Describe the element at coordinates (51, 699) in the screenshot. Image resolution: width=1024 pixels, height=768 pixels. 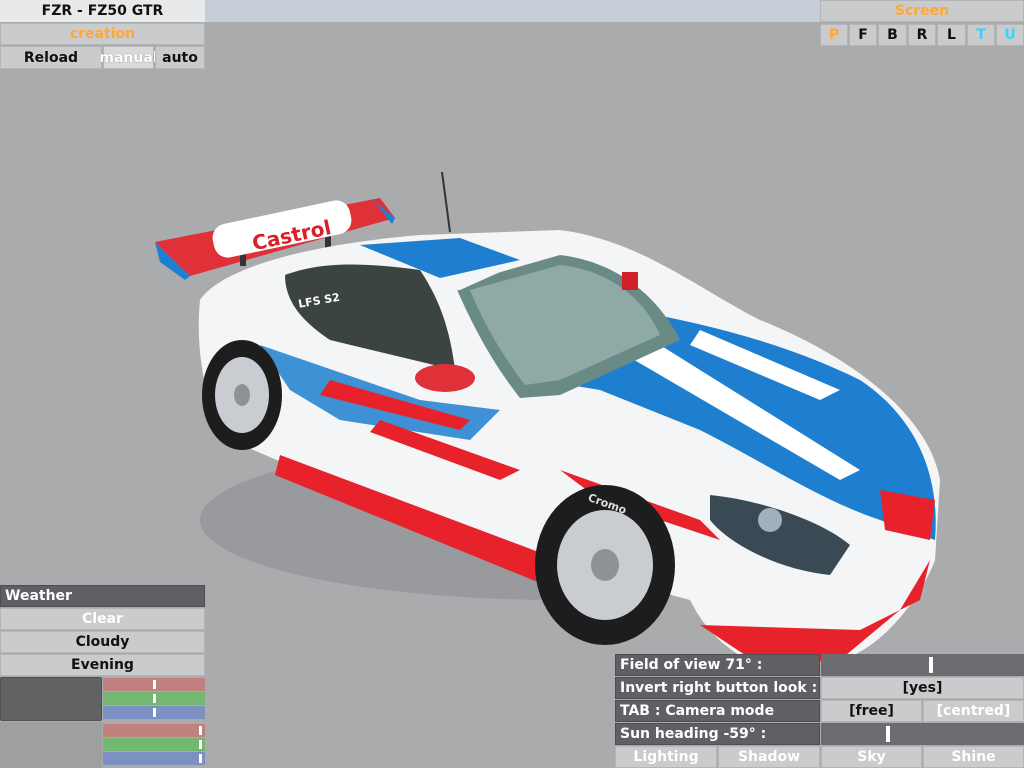
I see `colour-preview` at that location.